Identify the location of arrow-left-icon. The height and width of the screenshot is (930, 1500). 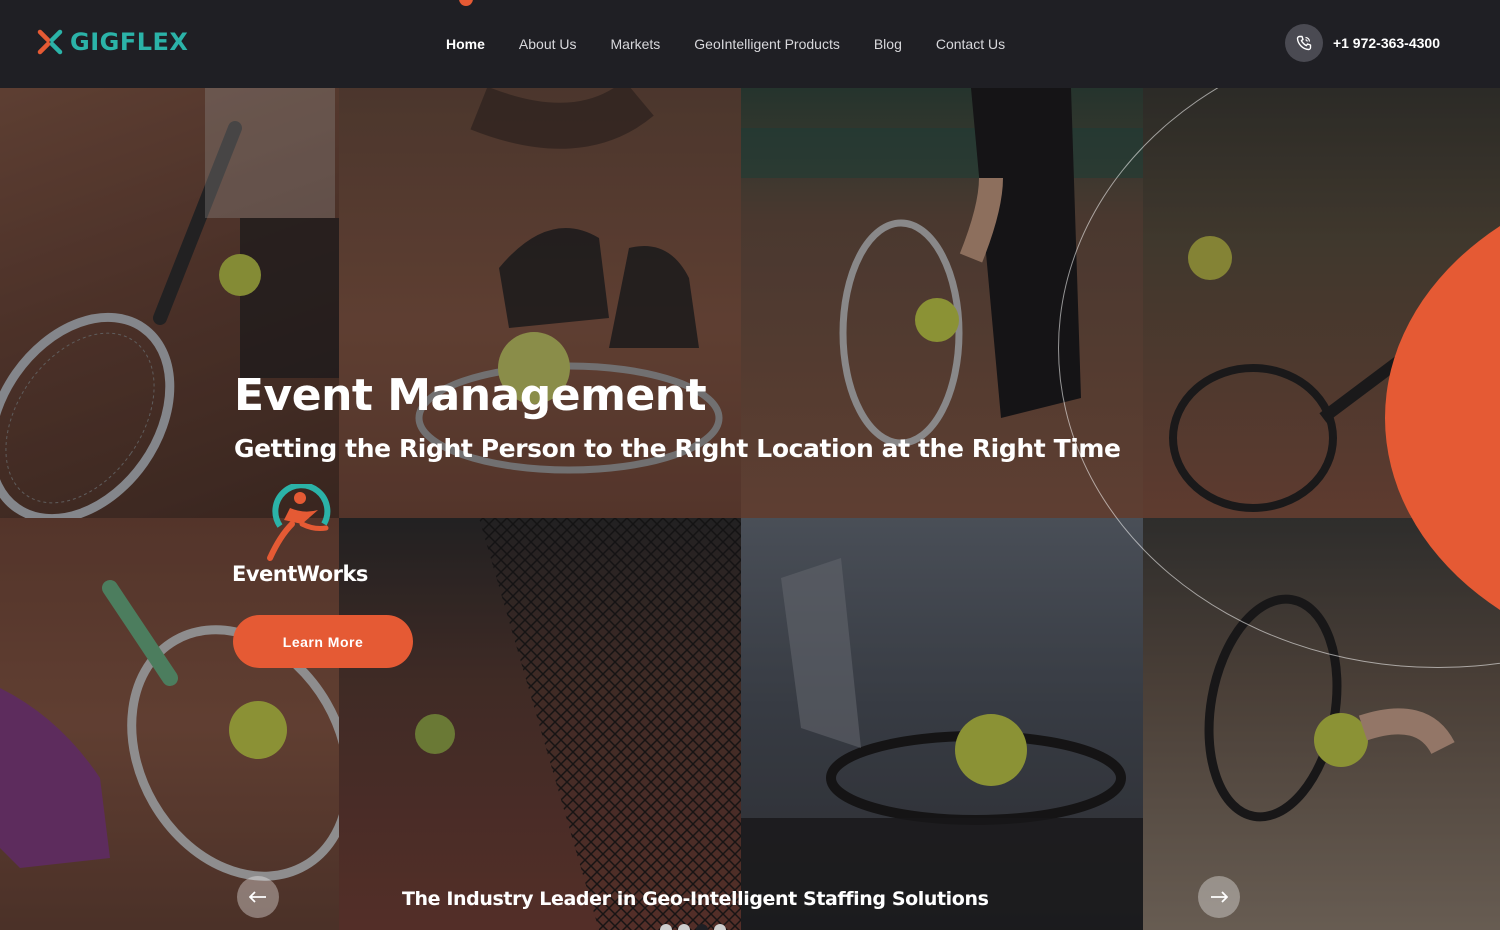
(258, 897).